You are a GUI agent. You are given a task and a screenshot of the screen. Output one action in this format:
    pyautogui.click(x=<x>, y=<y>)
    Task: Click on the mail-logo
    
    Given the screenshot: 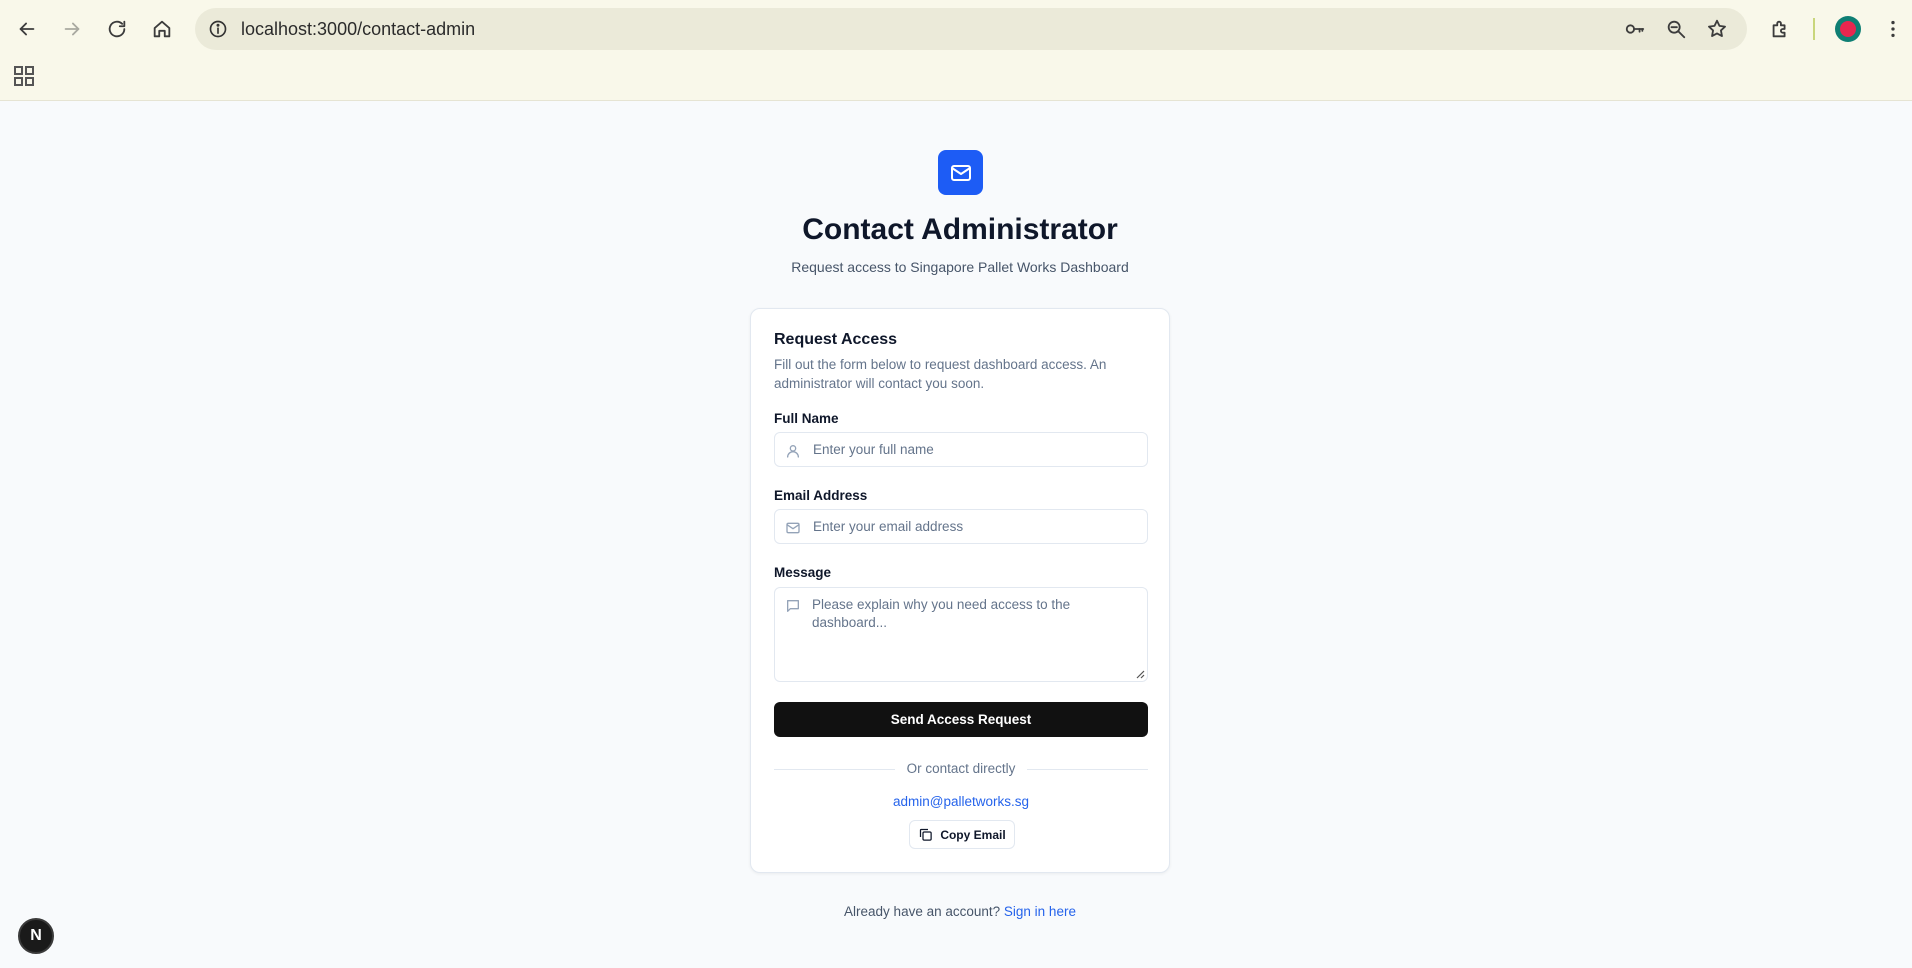 What is the action you would take?
    pyautogui.click(x=960, y=172)
    